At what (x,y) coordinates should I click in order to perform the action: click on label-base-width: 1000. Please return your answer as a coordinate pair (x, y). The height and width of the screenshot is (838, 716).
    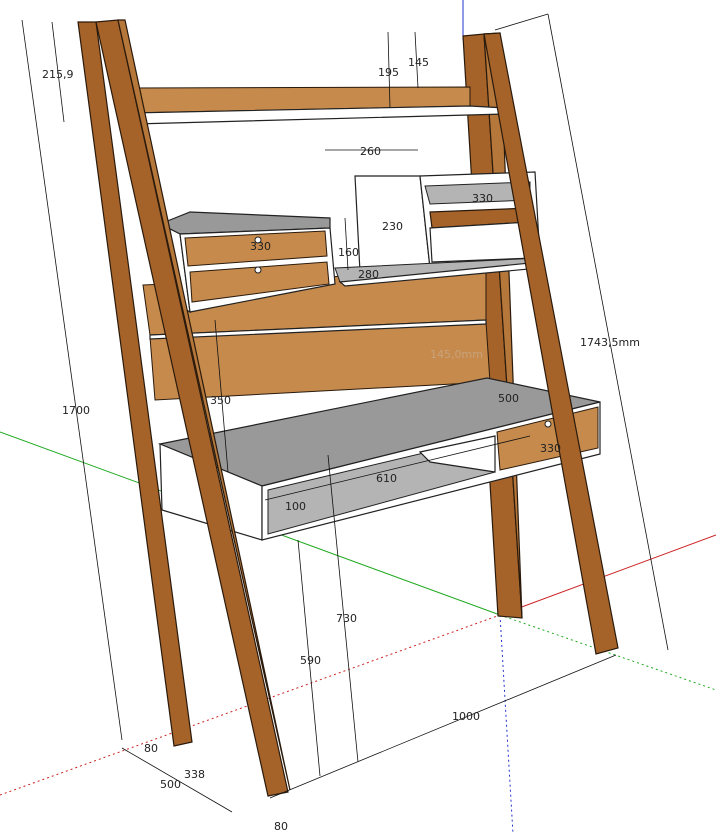
    Looking at the image, I should click on (466, 716).